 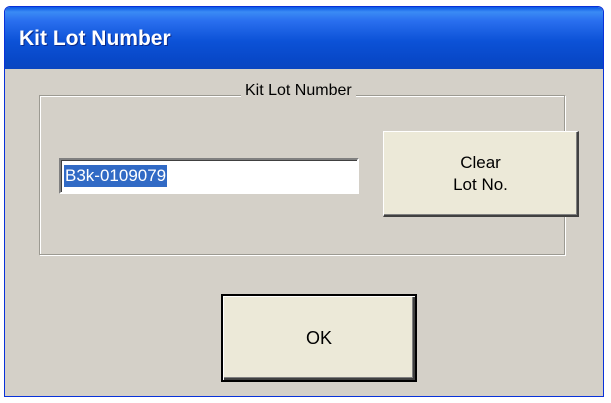 What do you see at coordinates (116, 176) in the screenshot?
I see `lot-number-value: B3k-0109079` at bounding box center [116, 176].